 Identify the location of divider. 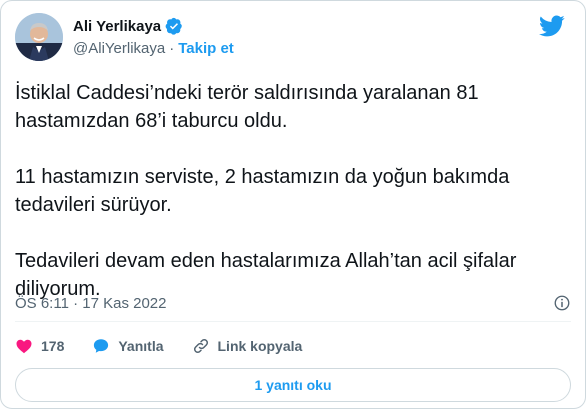
(293, 321).